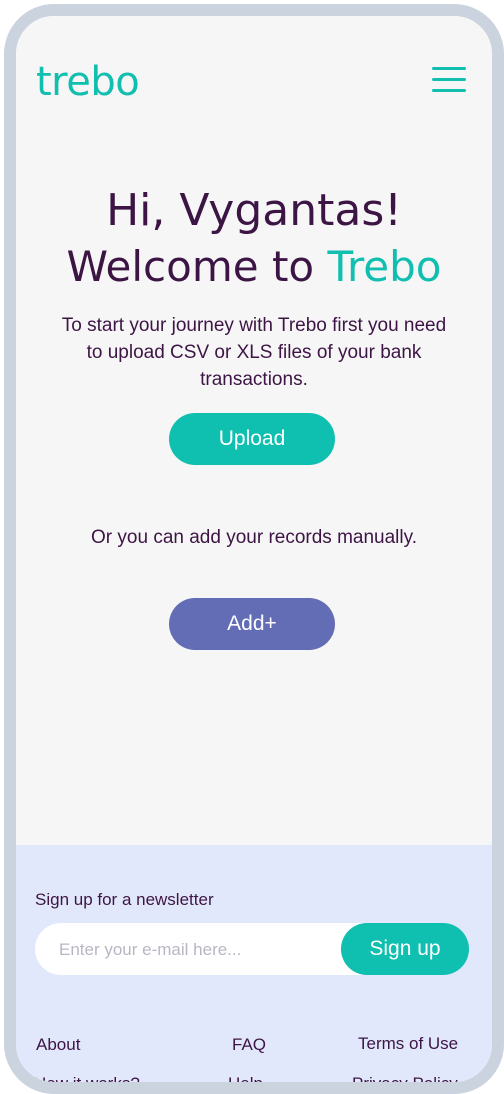 The image size is (504, 1094). I want to click on manual-text: Or you can add your records manually., so click(254, 537).